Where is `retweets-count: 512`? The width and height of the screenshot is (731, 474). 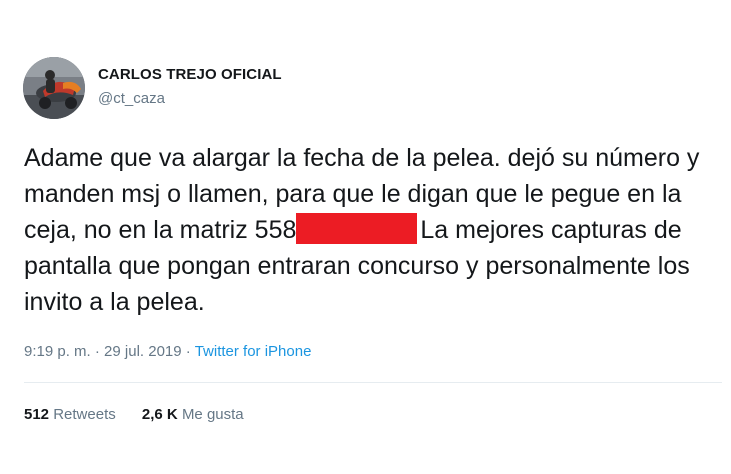 retweets-count: 512 is located at coordinates (37, 414).